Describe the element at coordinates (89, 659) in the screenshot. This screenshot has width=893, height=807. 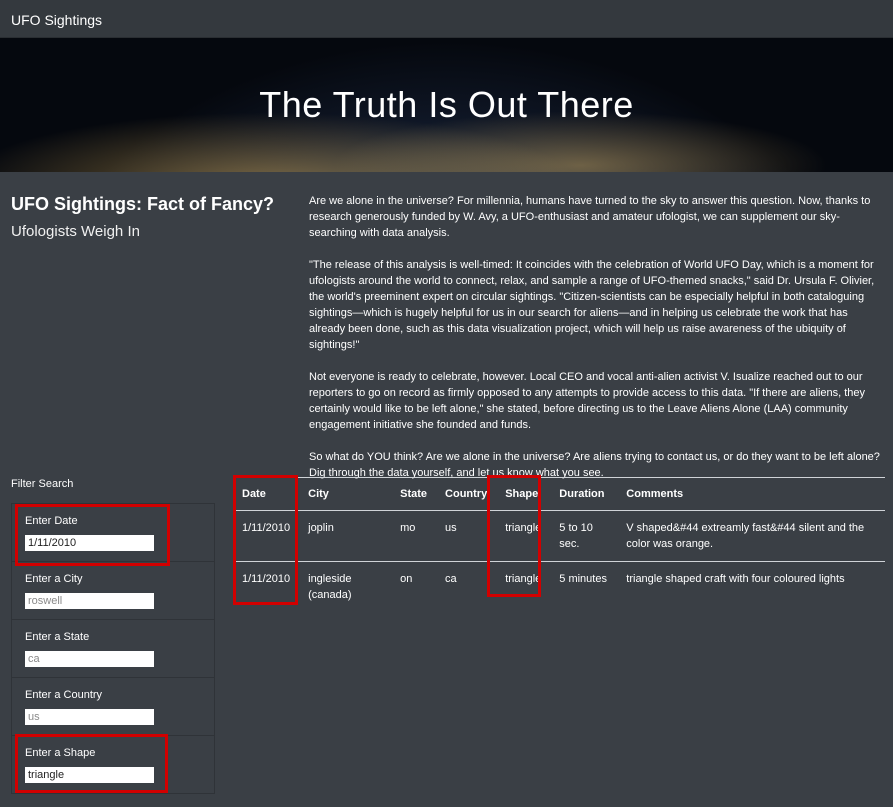
I see `state-input` at that location.